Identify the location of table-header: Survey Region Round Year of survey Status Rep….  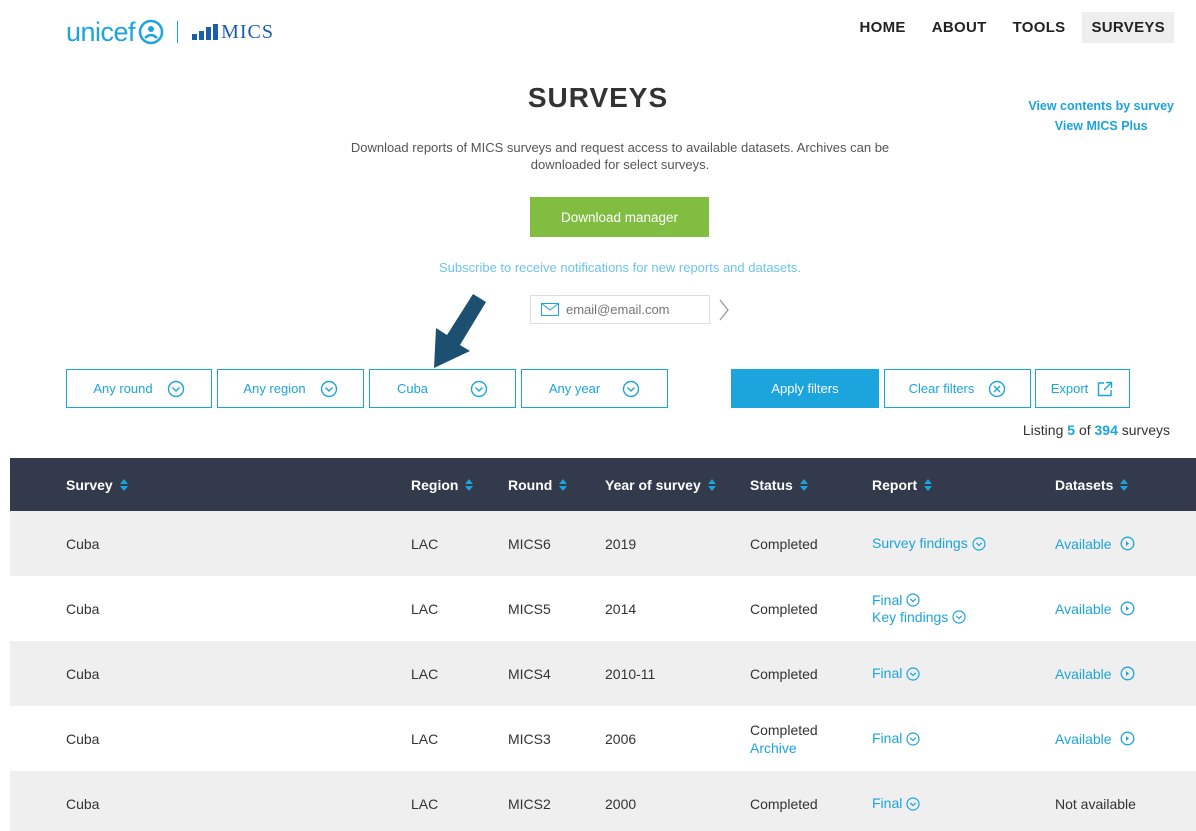
(603, 484).